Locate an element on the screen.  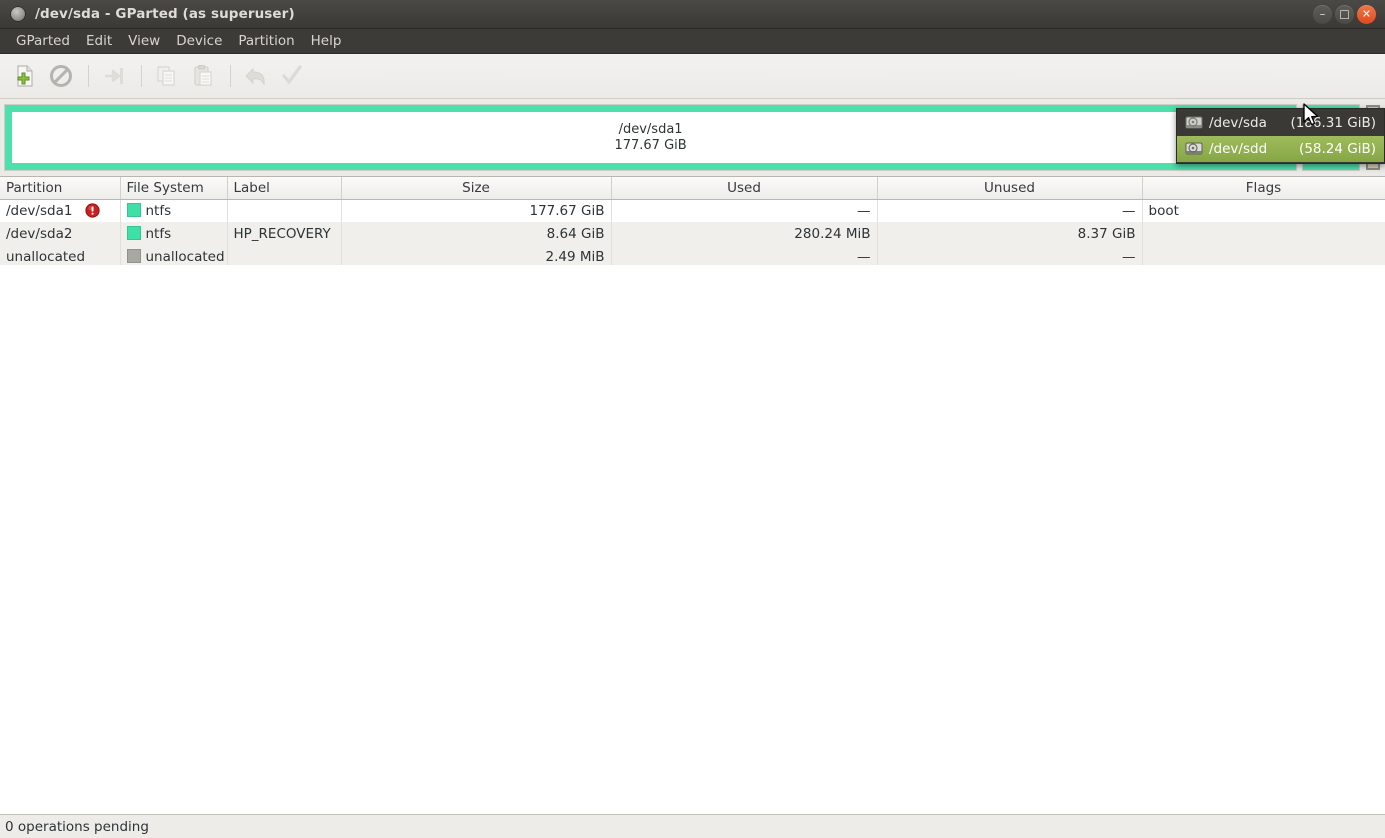
undo-arrow-icon is located at coordinates (255, 76).